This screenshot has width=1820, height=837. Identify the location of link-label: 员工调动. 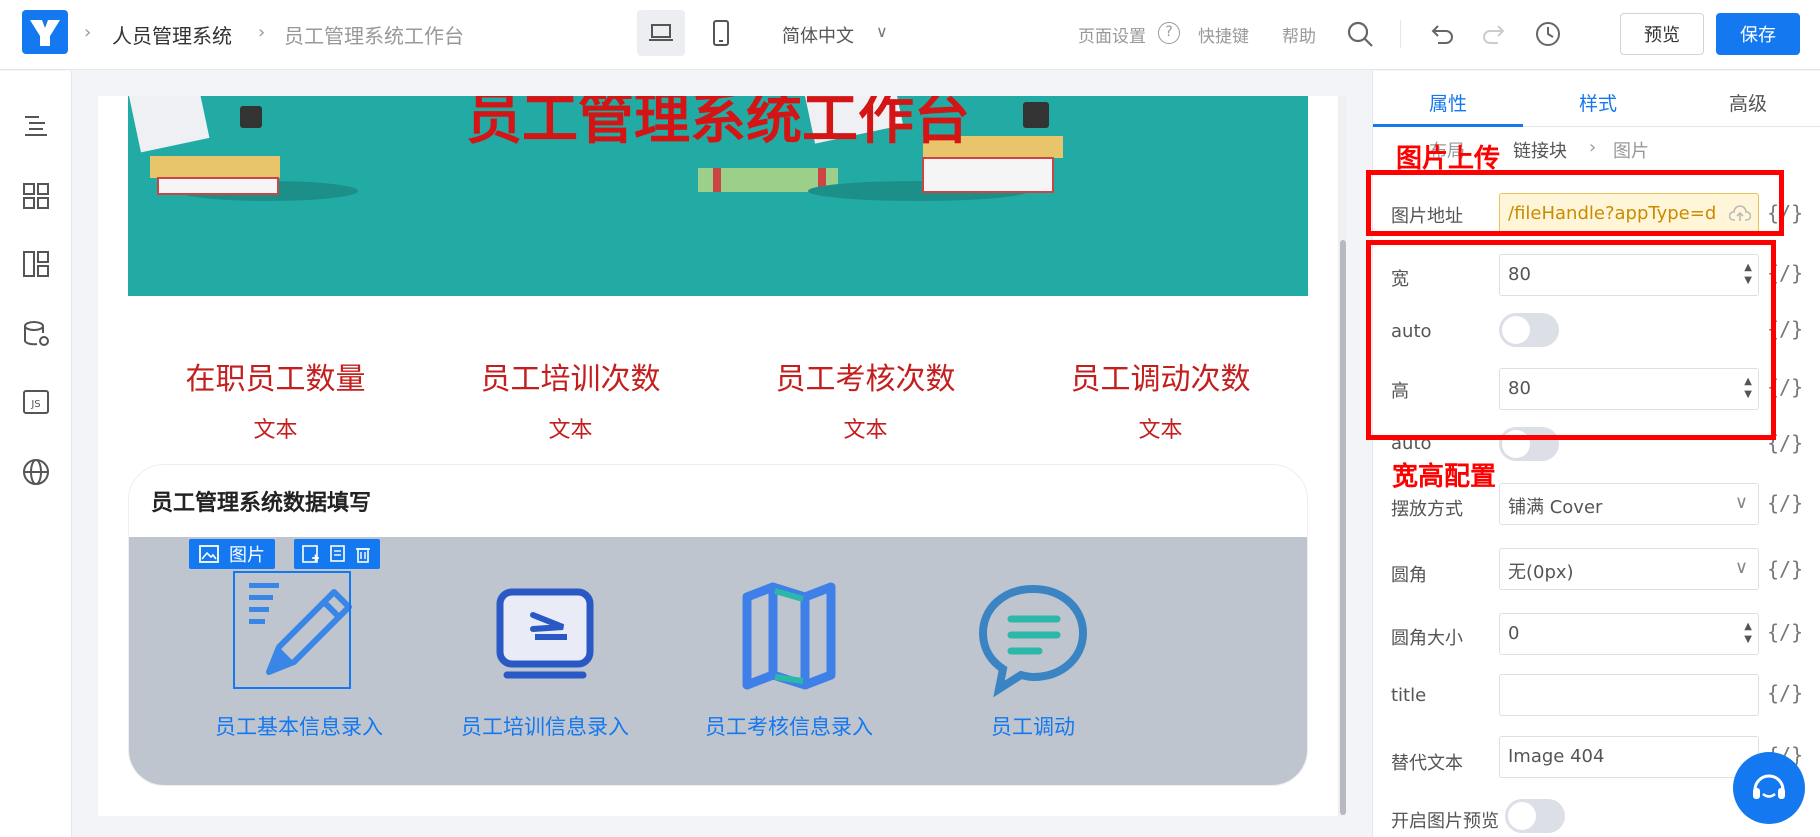
(1033, 727).